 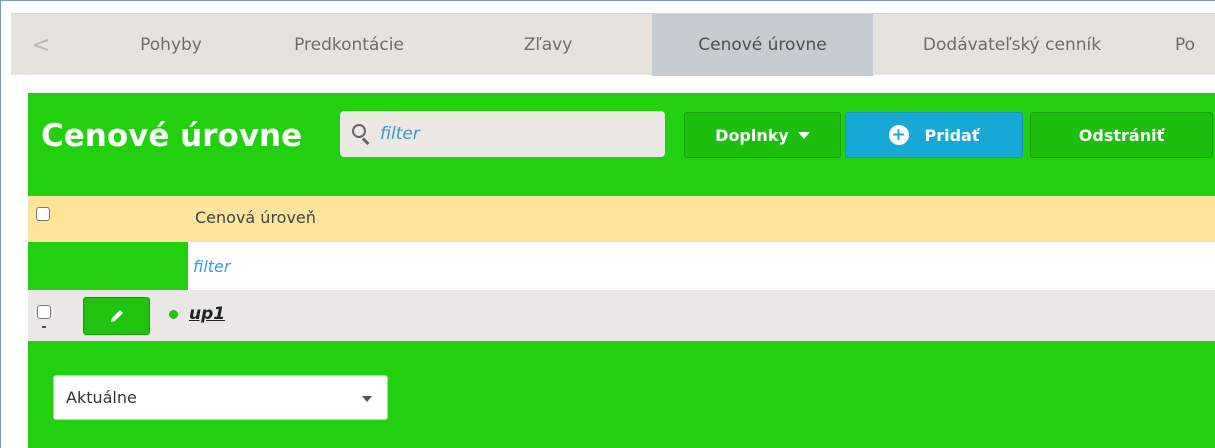 What do you see at coordinates (44, 312) in the screenshot?
I see `row-checkbox` at bounding box center [44, 312].